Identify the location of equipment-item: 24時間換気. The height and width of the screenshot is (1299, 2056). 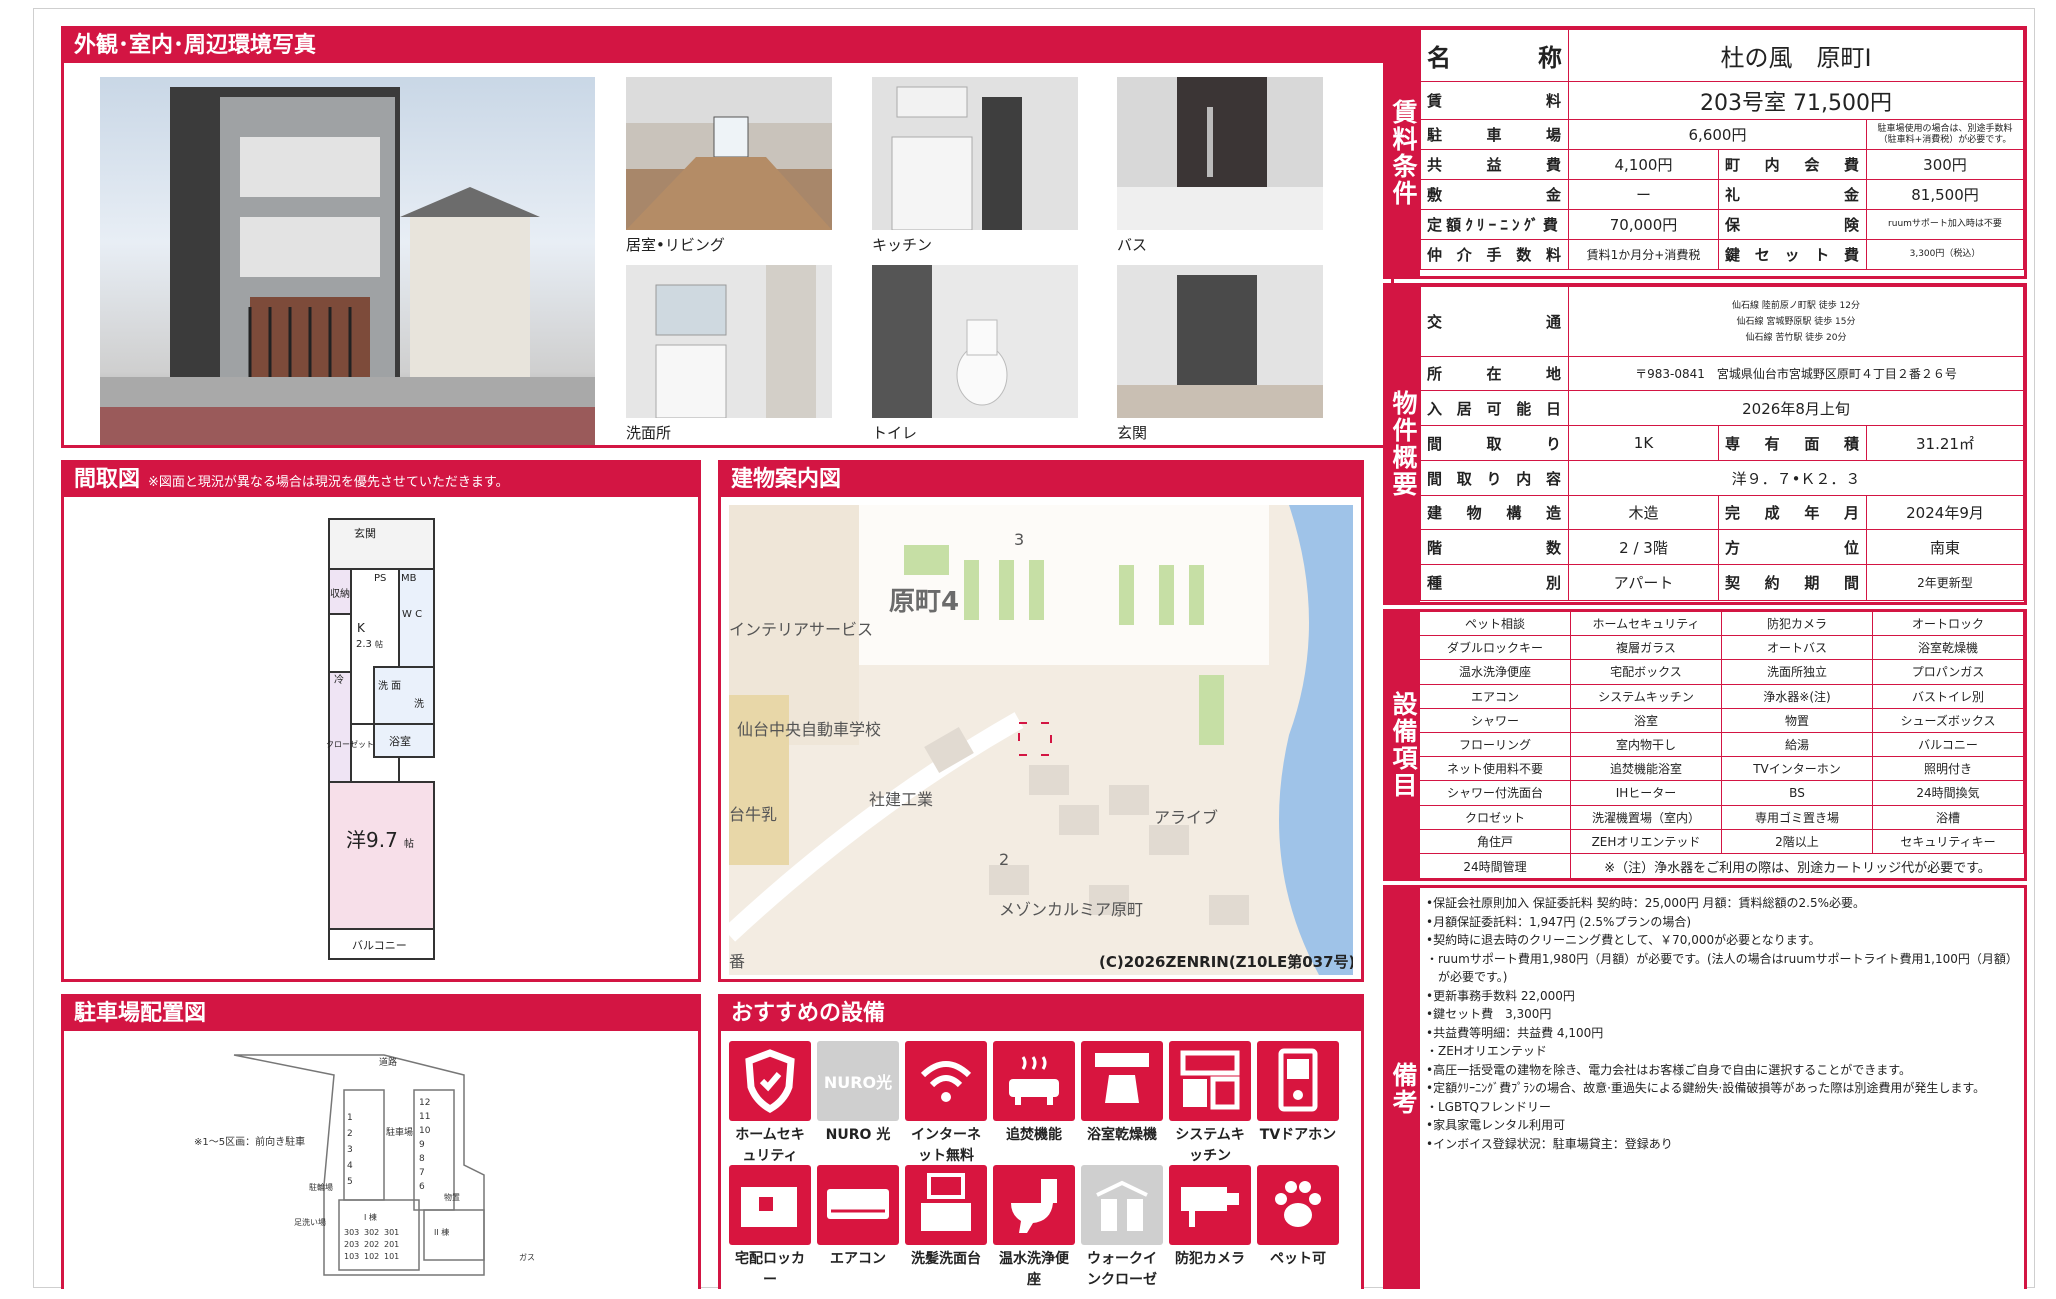
(1948, 793).